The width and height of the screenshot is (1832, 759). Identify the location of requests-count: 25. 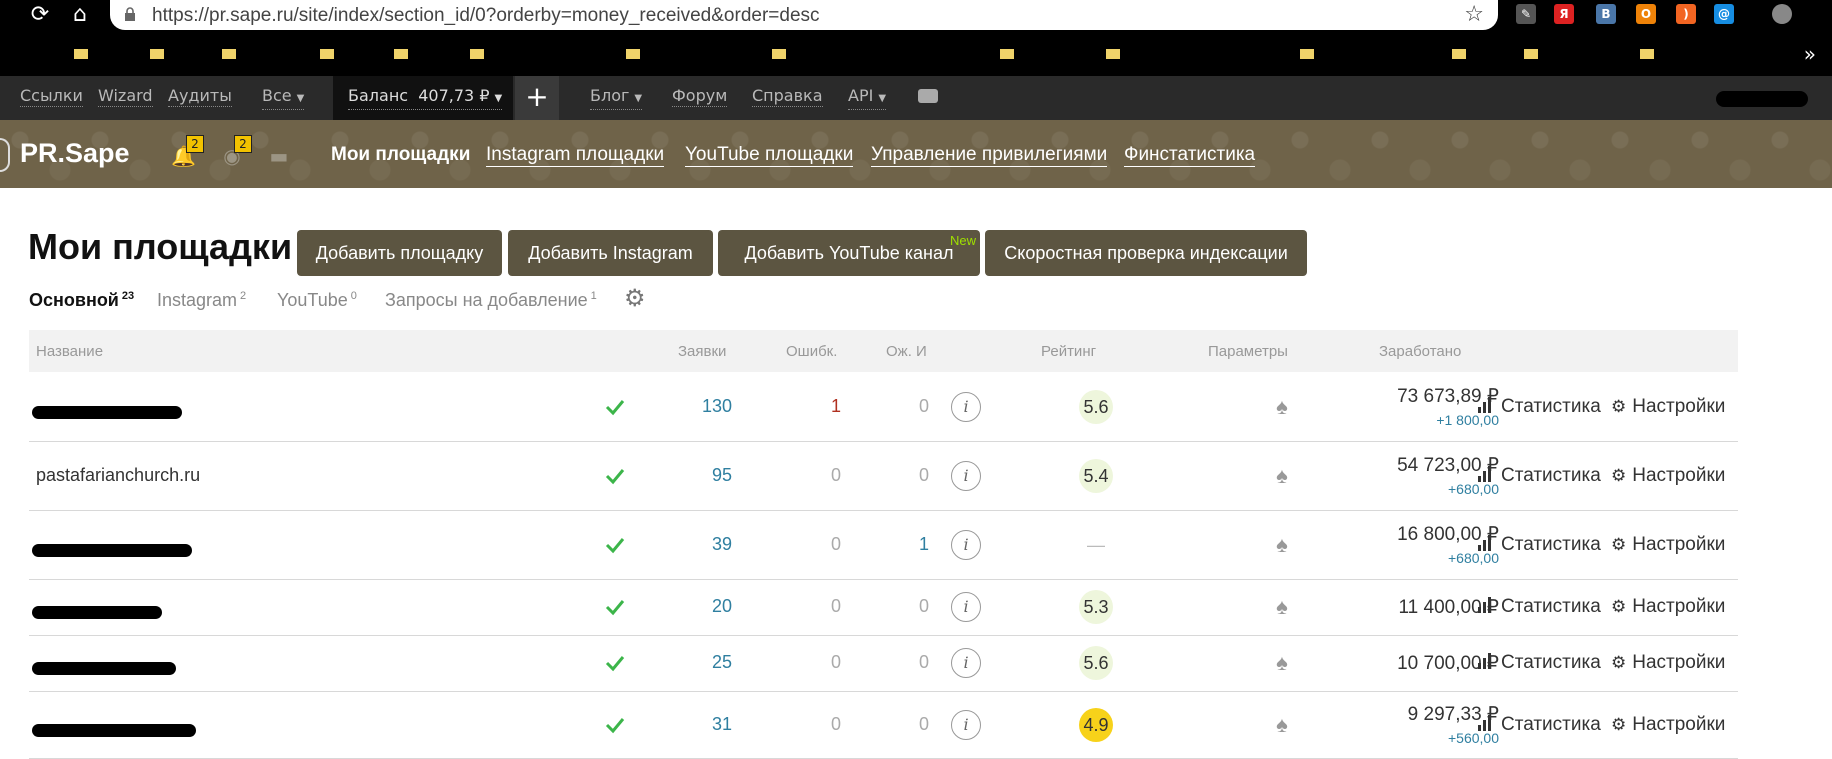
(702, 662).